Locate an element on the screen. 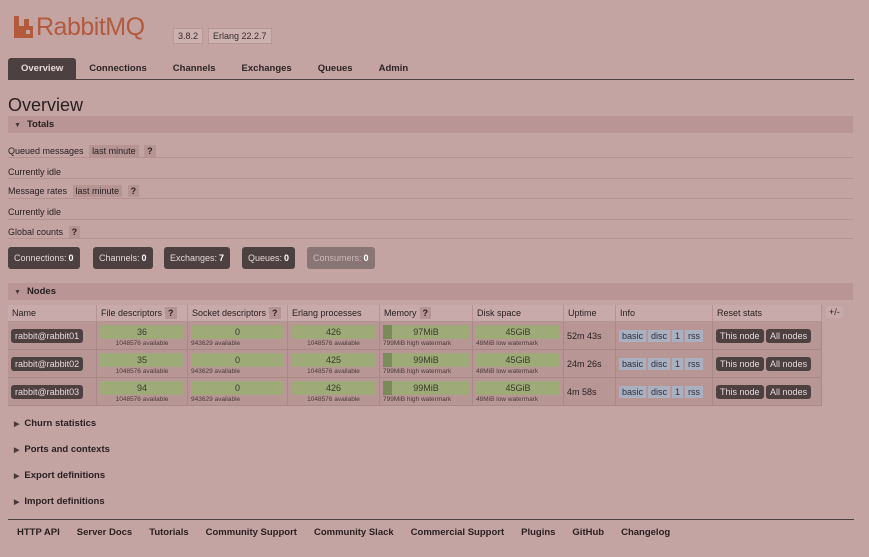  col-name: Name is located at coordinates (52, 313).